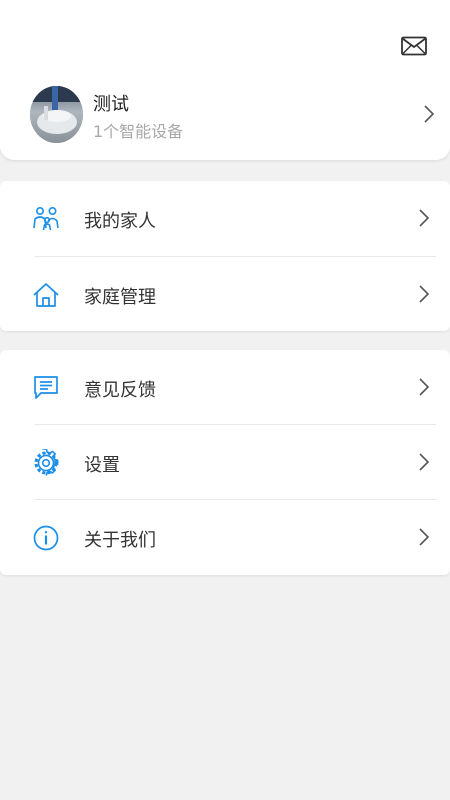 The width and height of the screenshot is (450, 800). I want to click on gear-icon, so click(46, 463).